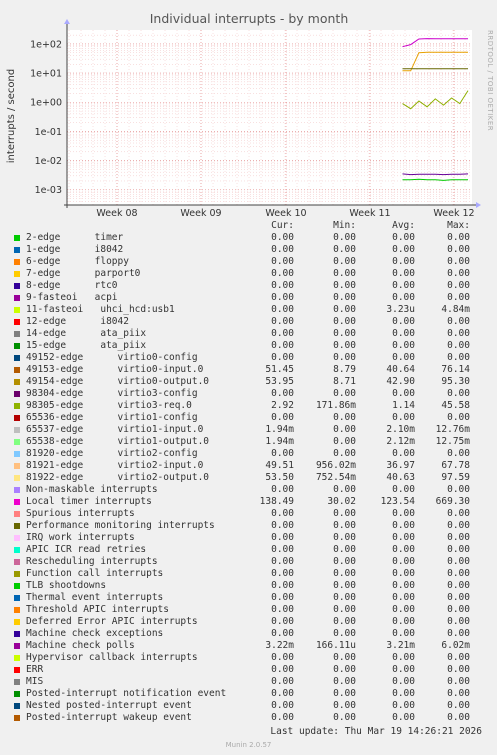 This screenshot has width=497, height=755. What do you see at coordinates (120, 525) in the screenshot?
I see `legend-label: Performance monitoring interrupts` at bounding box center [120, 525].